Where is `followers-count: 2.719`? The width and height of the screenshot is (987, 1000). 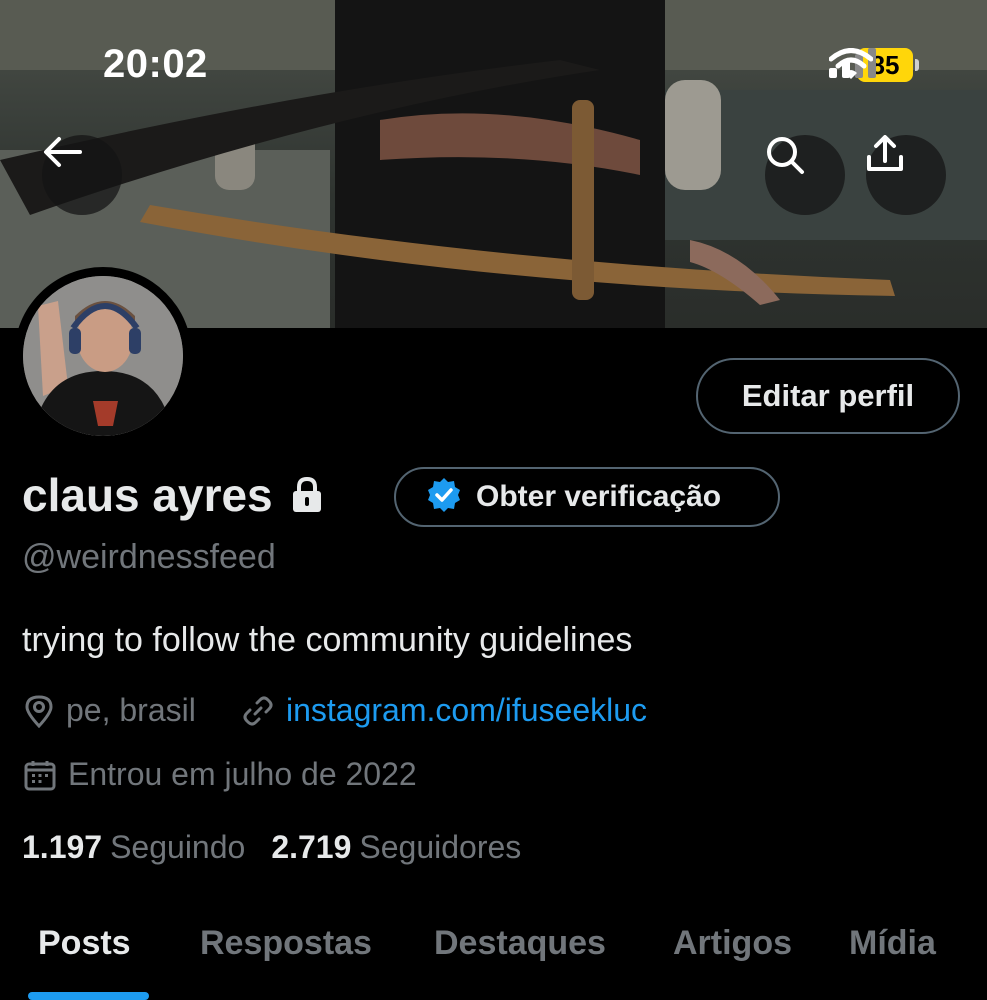
followers-count: 2.719 is located at coordinates (311, 847).